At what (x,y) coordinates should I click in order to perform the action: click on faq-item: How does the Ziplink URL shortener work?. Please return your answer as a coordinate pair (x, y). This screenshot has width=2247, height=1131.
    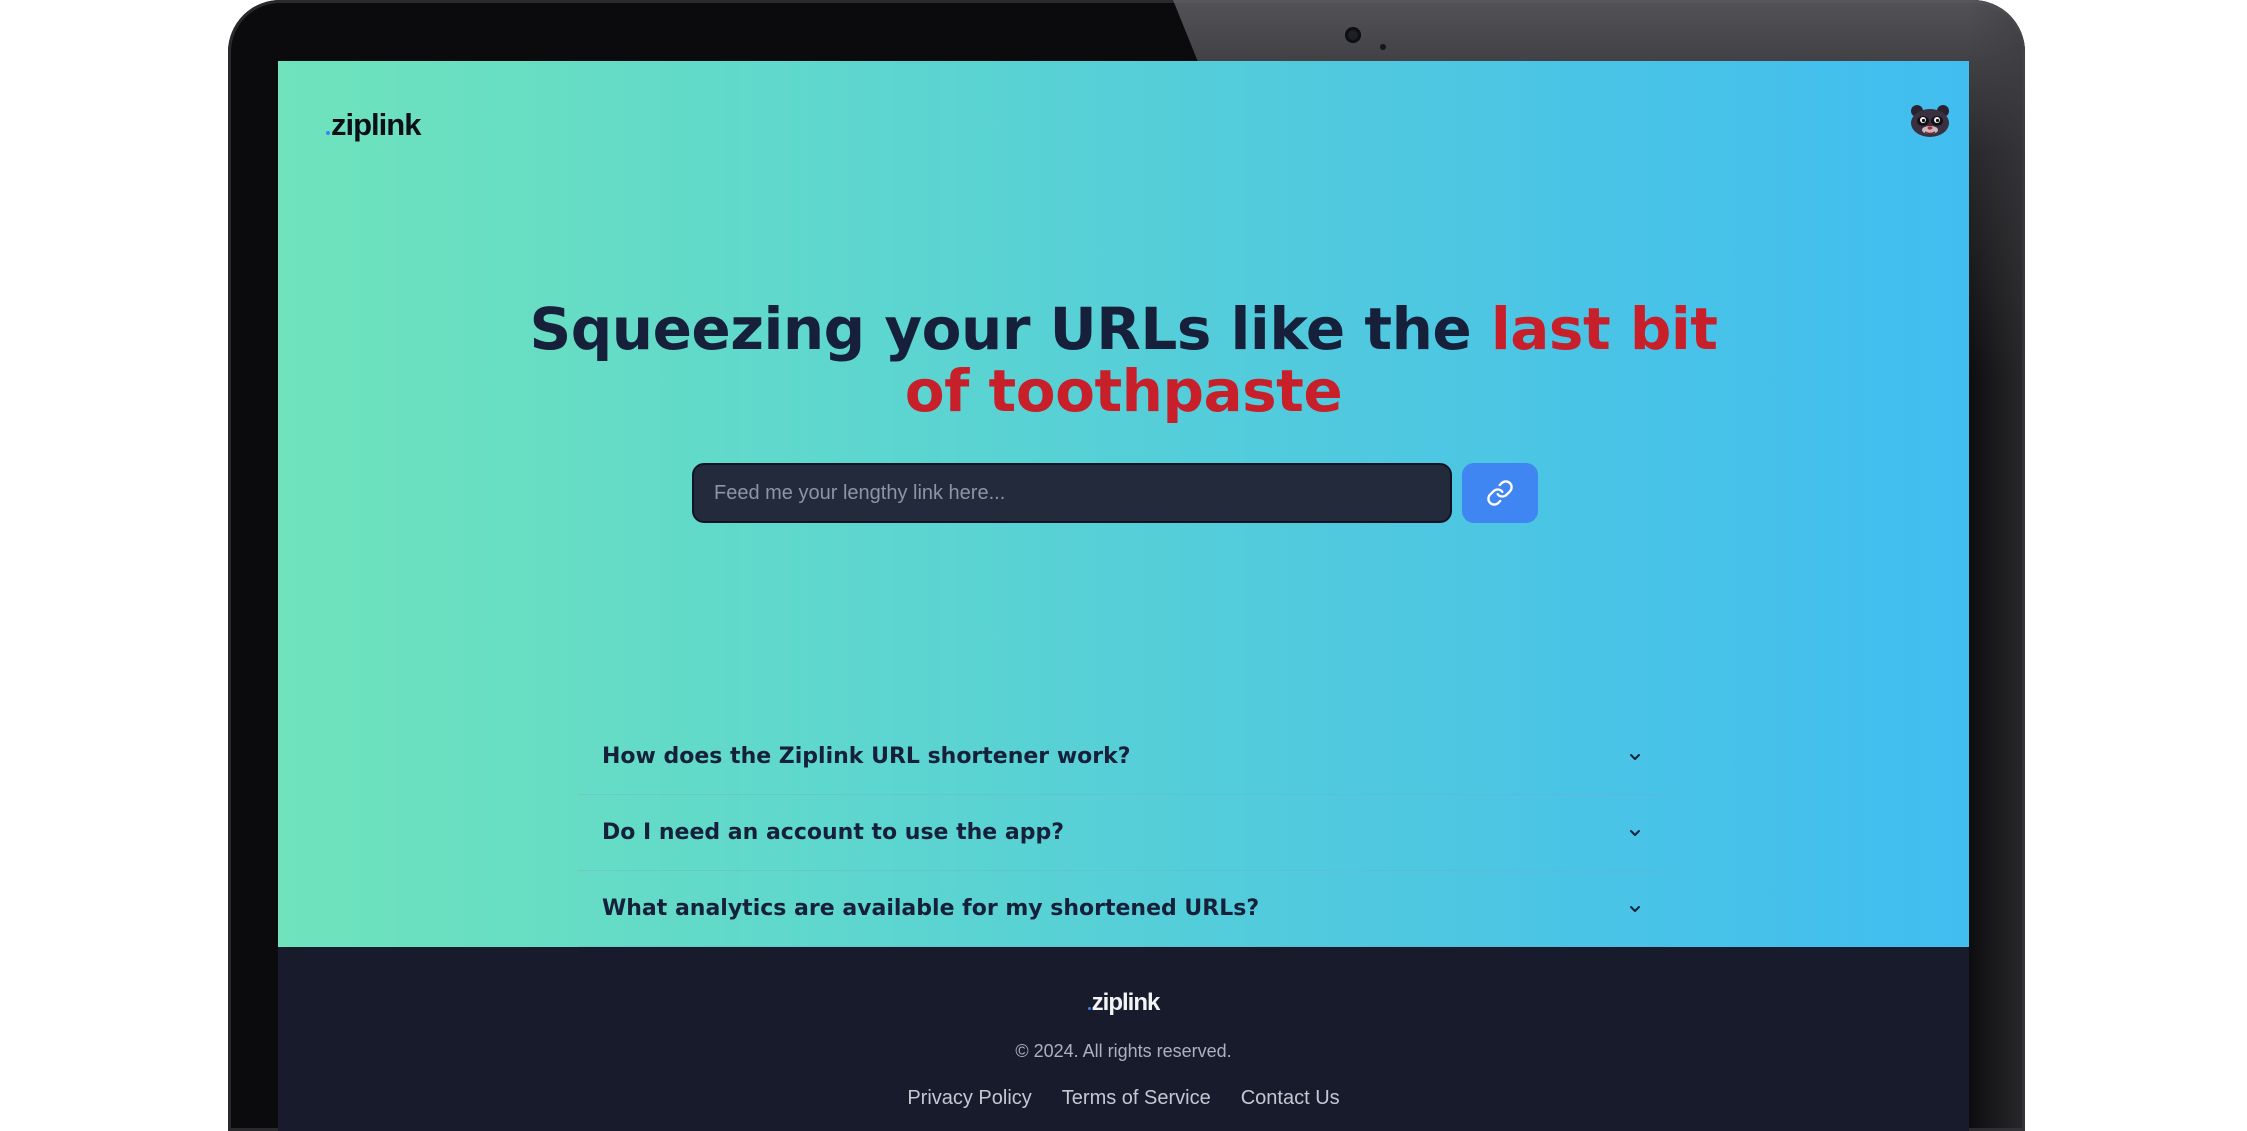
    Looking at the image, I should click on (1124, 757).